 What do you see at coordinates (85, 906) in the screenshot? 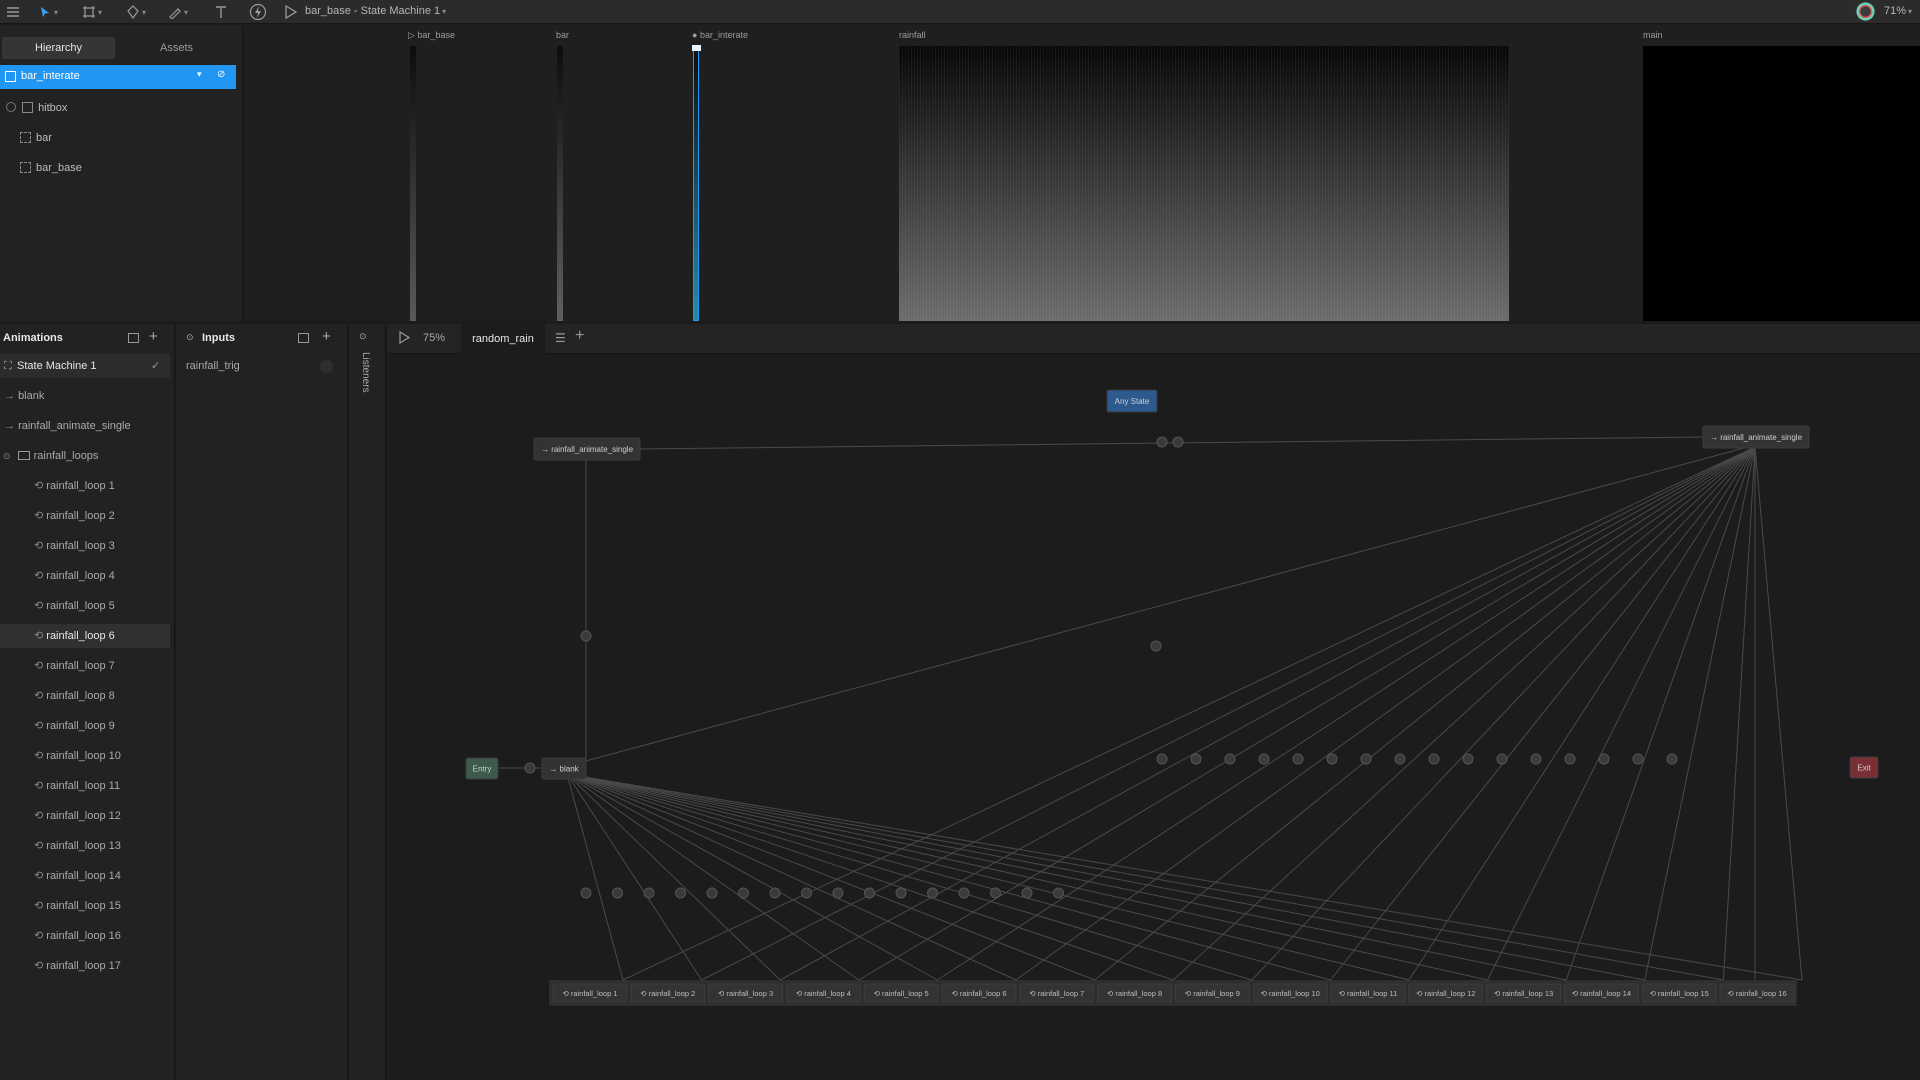
I see `loop-item: ⟲ rainfall_loop 15` at bounding box center [85, 906].